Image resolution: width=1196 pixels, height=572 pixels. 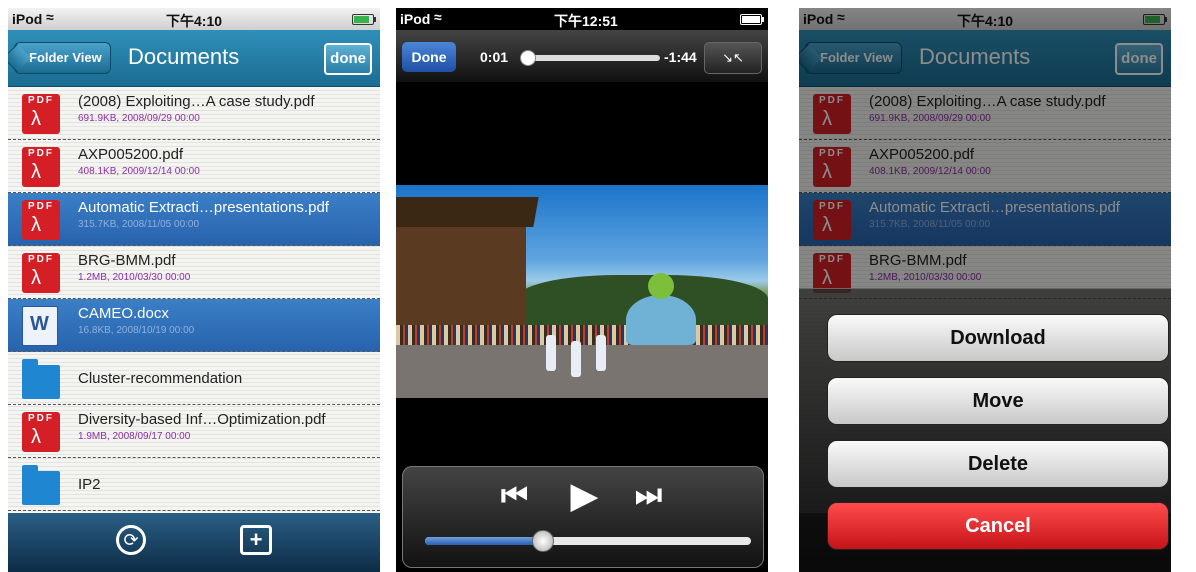 I want to click on file-meta: 1.2MB, 2010/03/30 00:00, so click(x=134, y=277).